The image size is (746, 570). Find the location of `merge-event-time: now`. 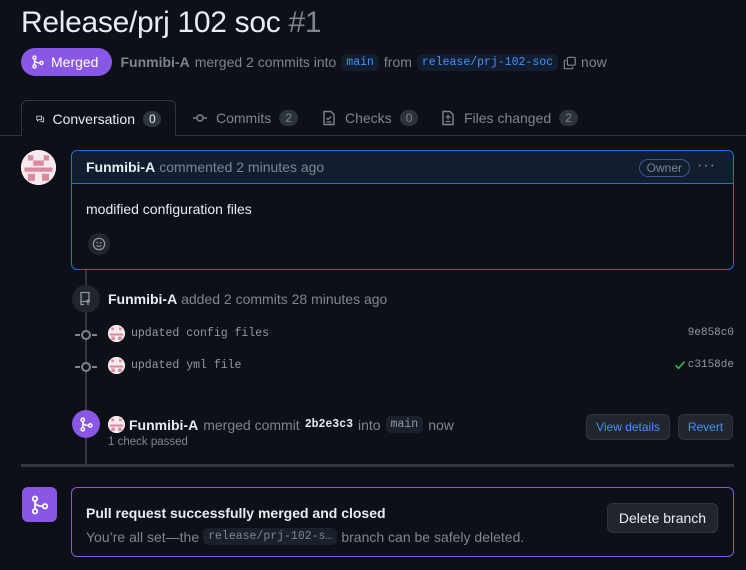

merge-event-time: now is located at coordinates (441, 424).